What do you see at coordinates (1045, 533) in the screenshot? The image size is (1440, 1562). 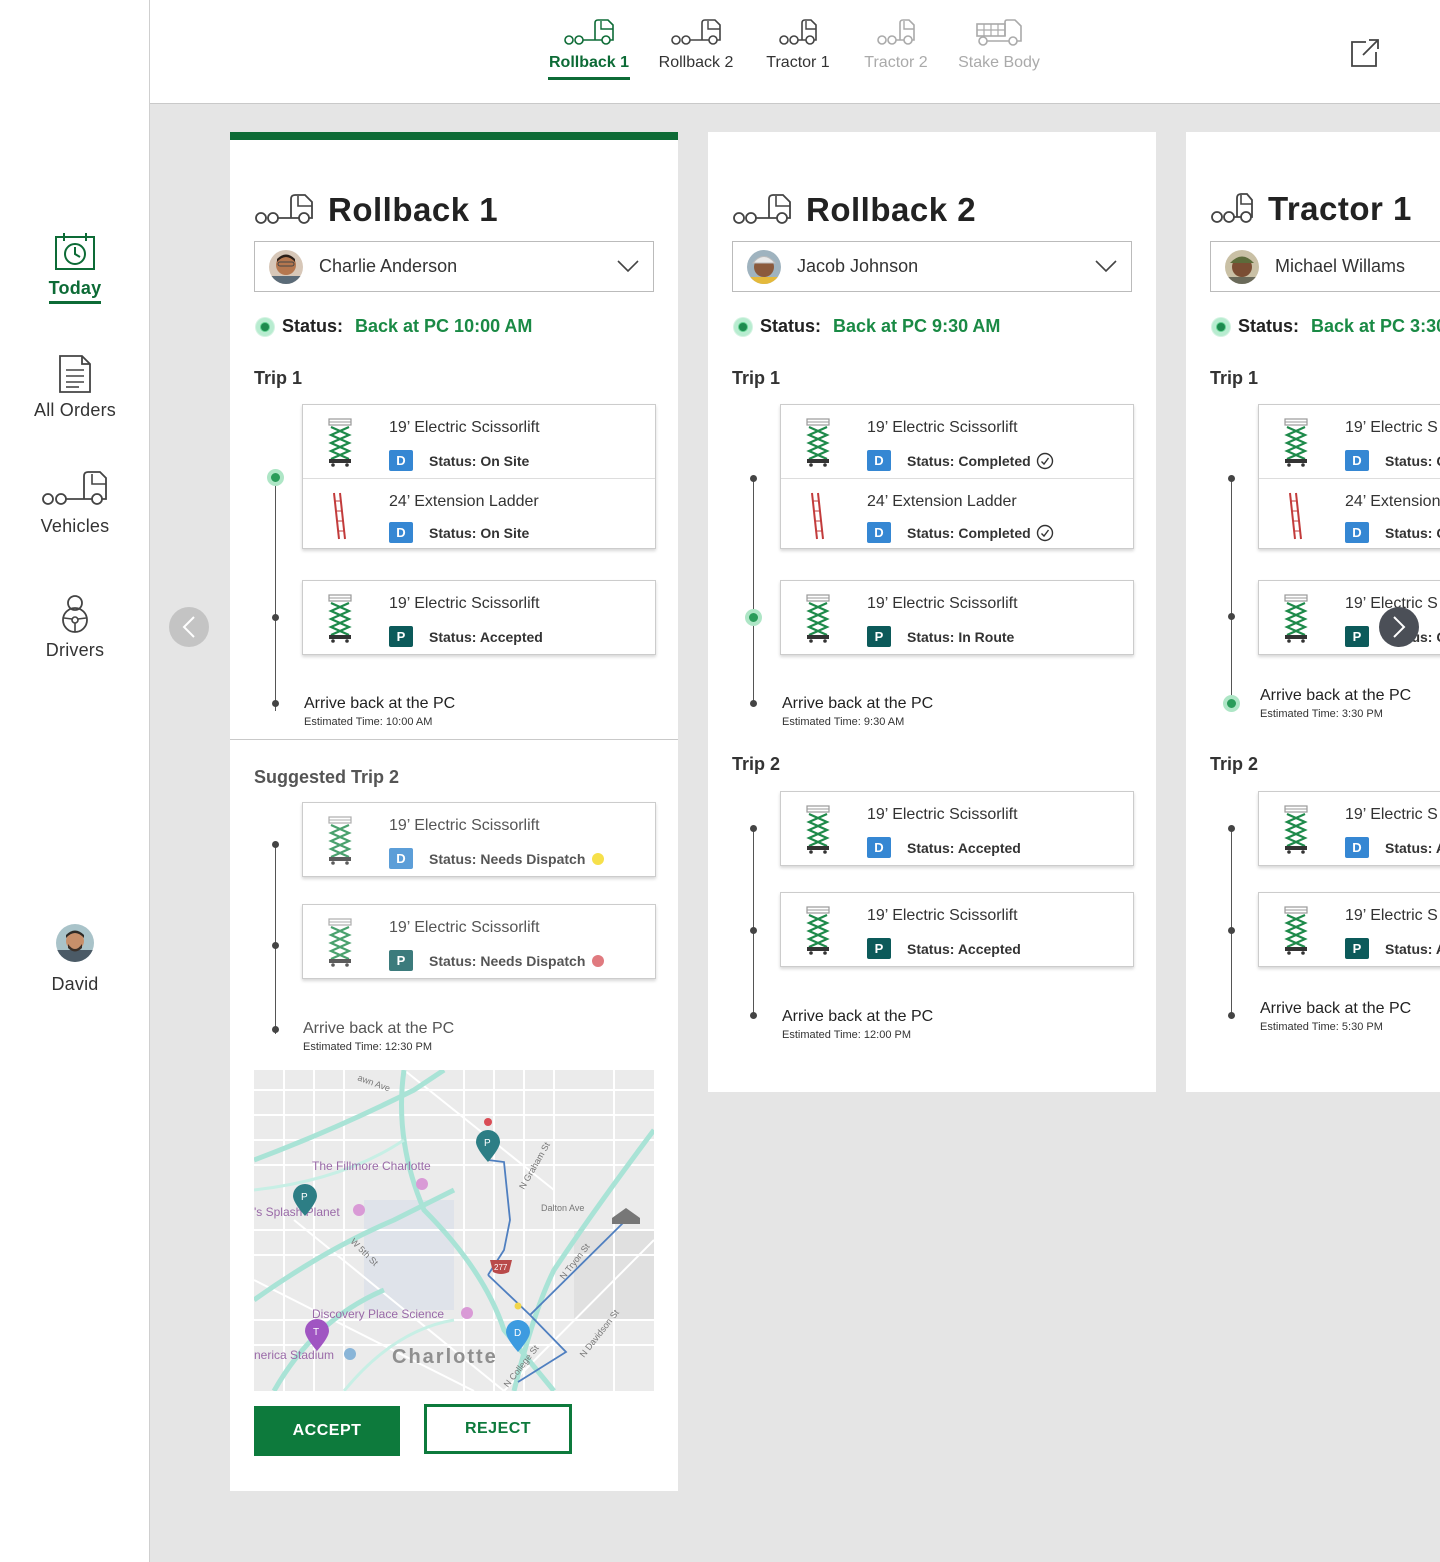 I see `check-circle-icon` at bounding box center [1045, 533].